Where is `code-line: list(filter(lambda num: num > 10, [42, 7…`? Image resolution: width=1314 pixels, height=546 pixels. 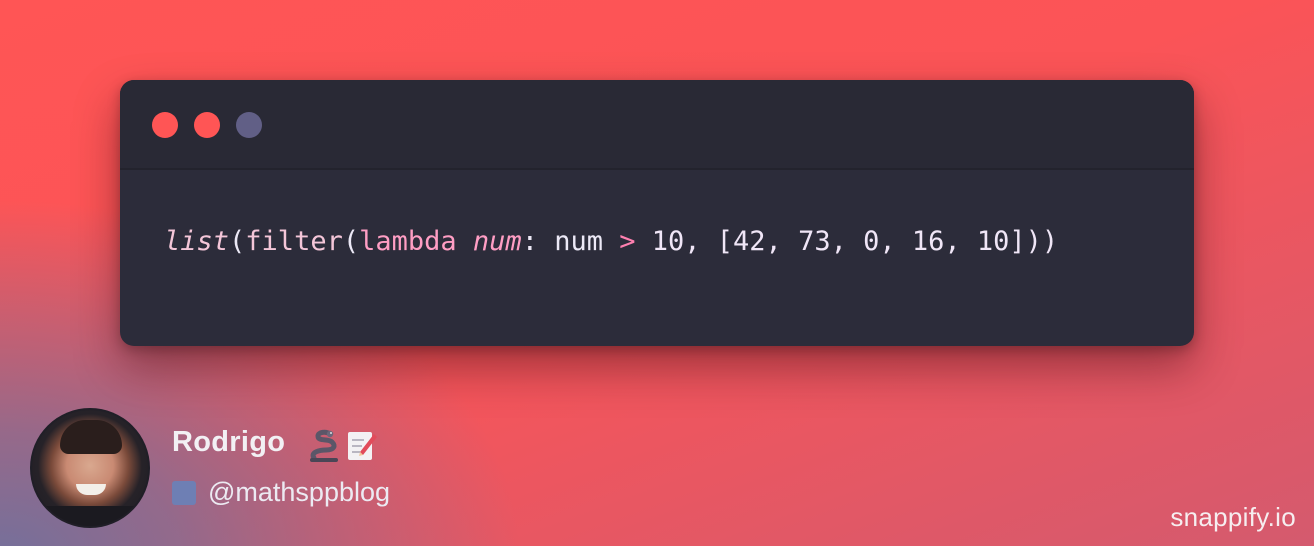
code-line: list(filter(lambda num: num > 10, [42, 7… is located at coordinates (611, 242).